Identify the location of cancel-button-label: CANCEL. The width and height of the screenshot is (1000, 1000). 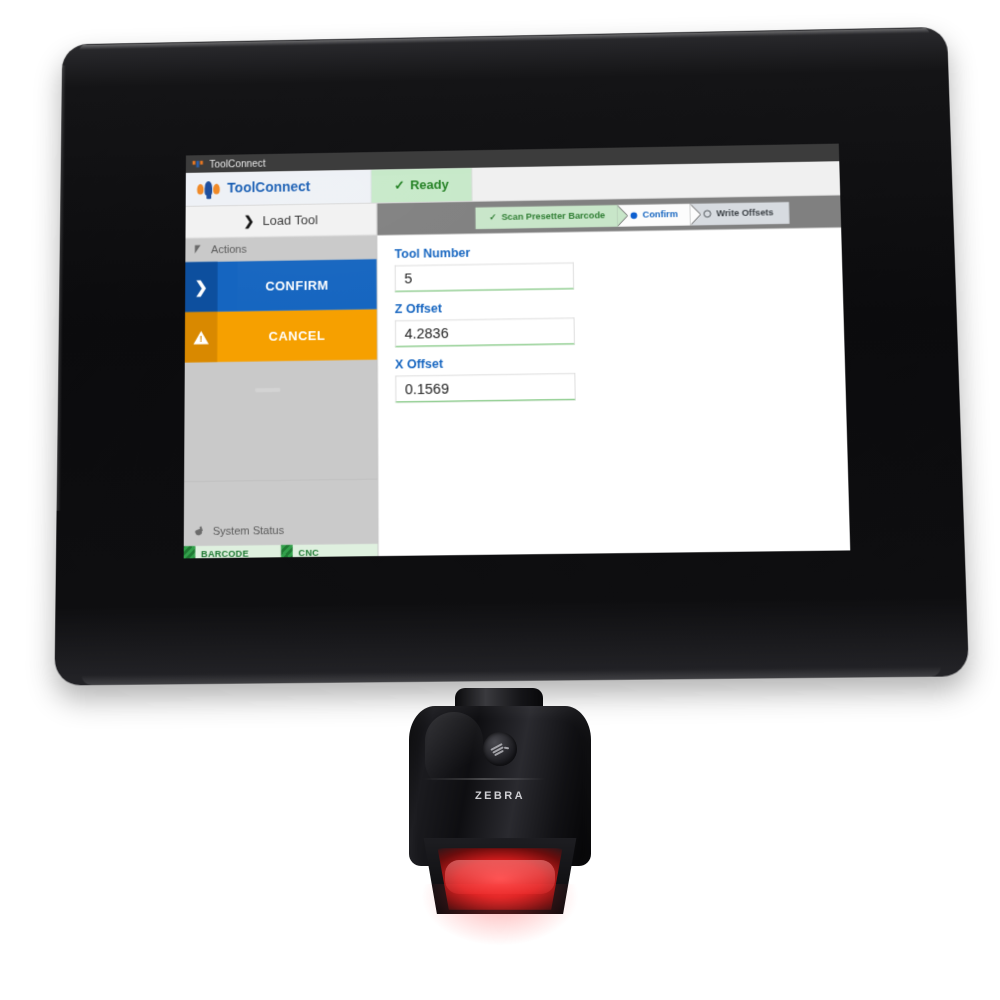
(297, 336).